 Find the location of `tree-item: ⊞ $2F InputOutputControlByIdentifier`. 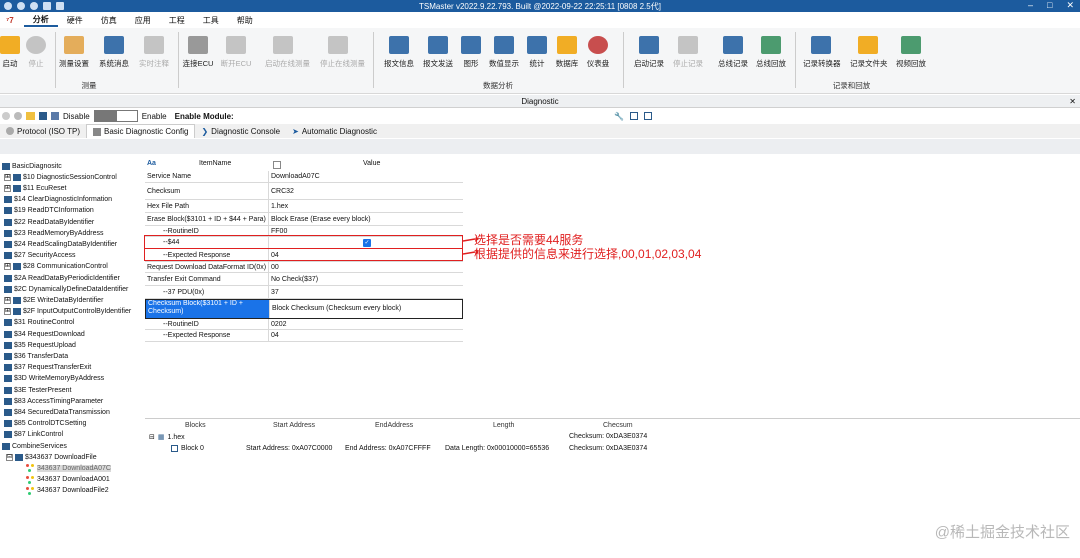

tree-item: ⊞ $2F InputOutputControlByIdentifier is located at coordinates (67, 312).